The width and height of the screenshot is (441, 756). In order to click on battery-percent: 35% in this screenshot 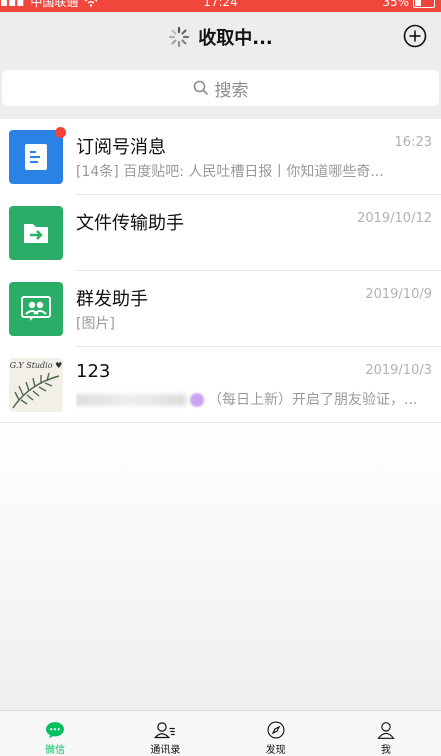, I will do `click(395, 4)`.